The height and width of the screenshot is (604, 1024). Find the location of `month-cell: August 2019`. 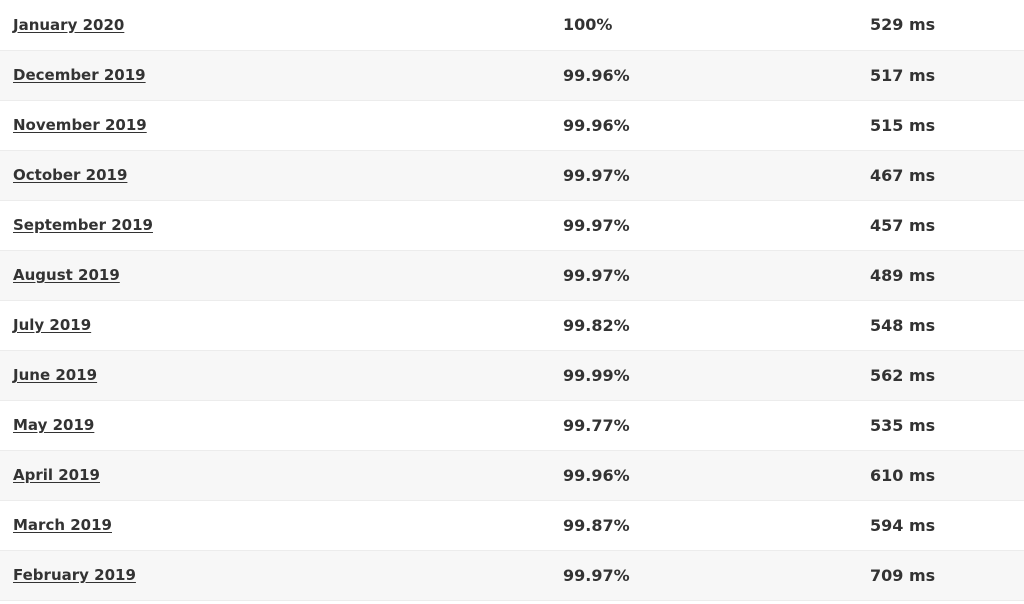

month-cell: August 2019 is located at coordinates (281, 275).